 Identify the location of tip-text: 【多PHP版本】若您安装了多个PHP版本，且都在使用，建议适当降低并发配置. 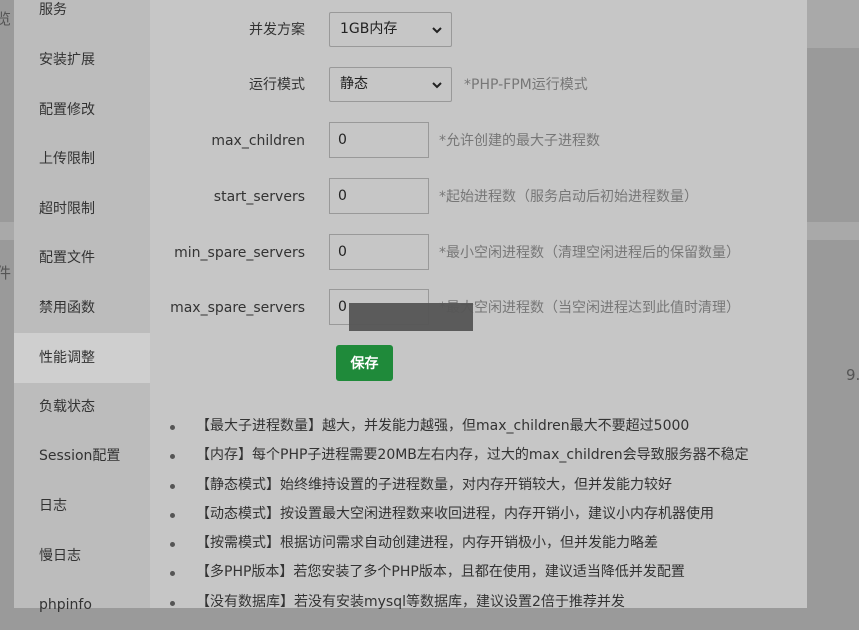
(440, 572).